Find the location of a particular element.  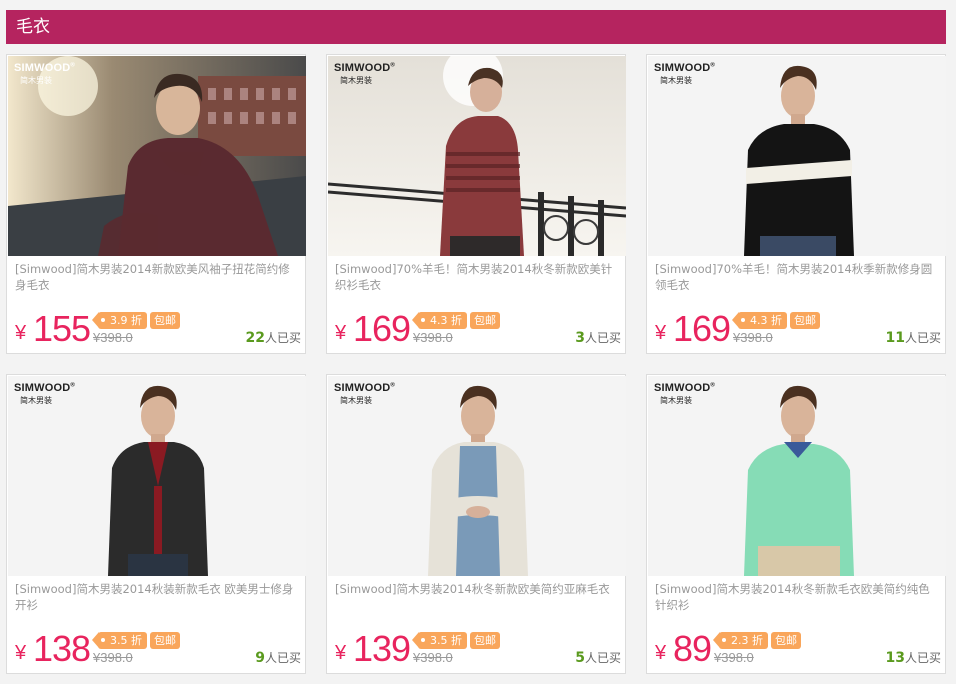

discount-tag: 3.5 折 is located at coordinates (119, 640).